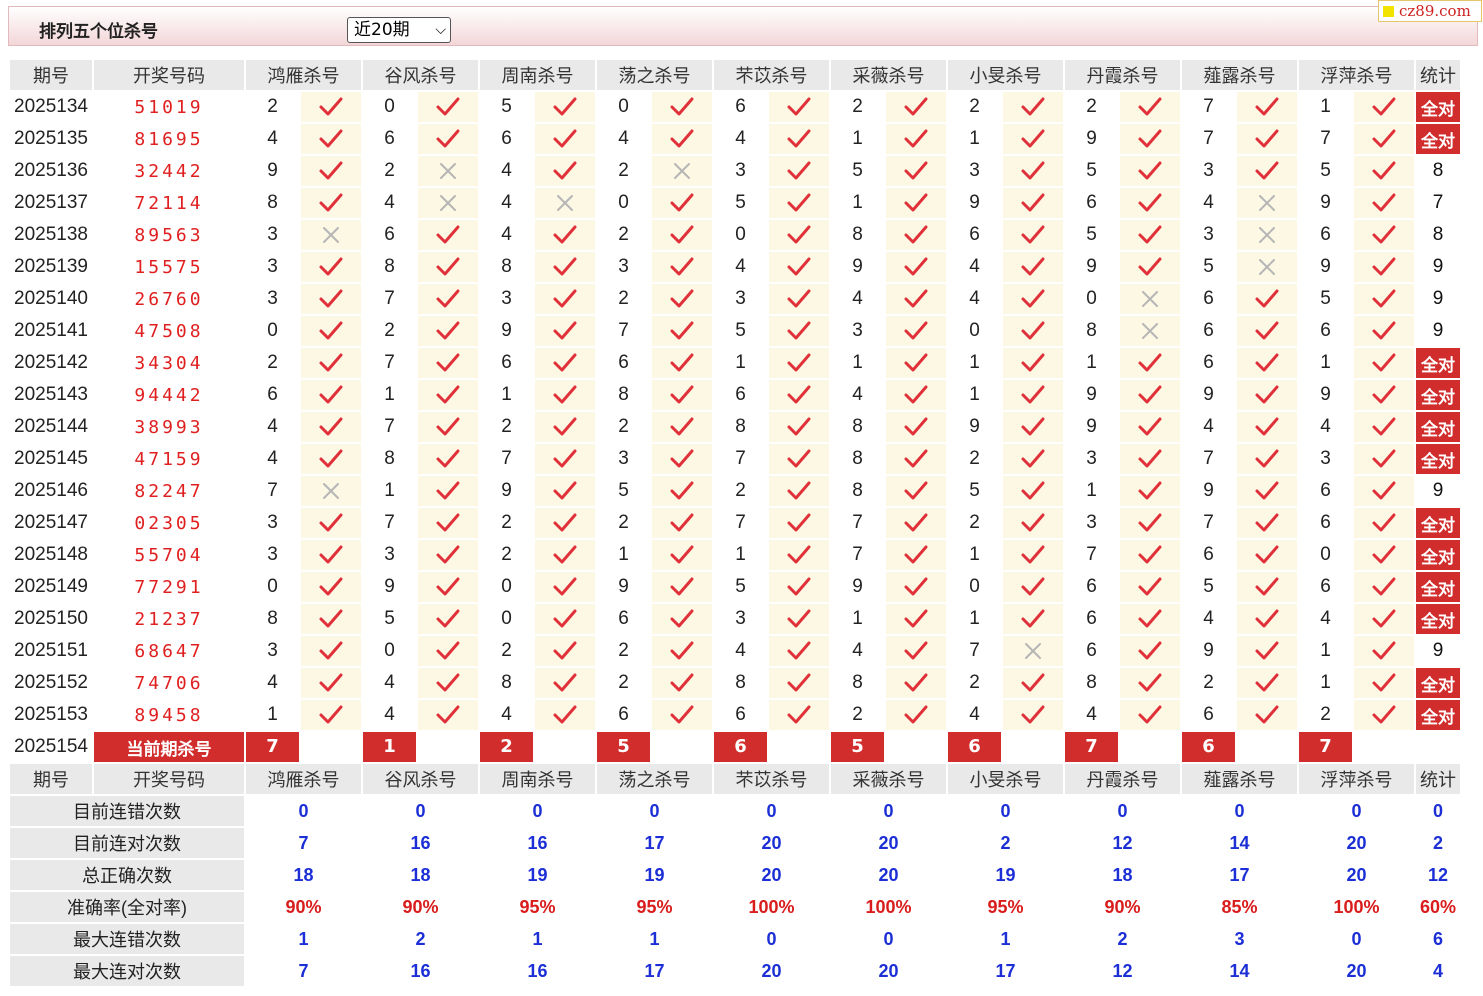  Describe the element at coordinates (1438, 203) in the screenshot. I see `row-stat: 7` at that location.